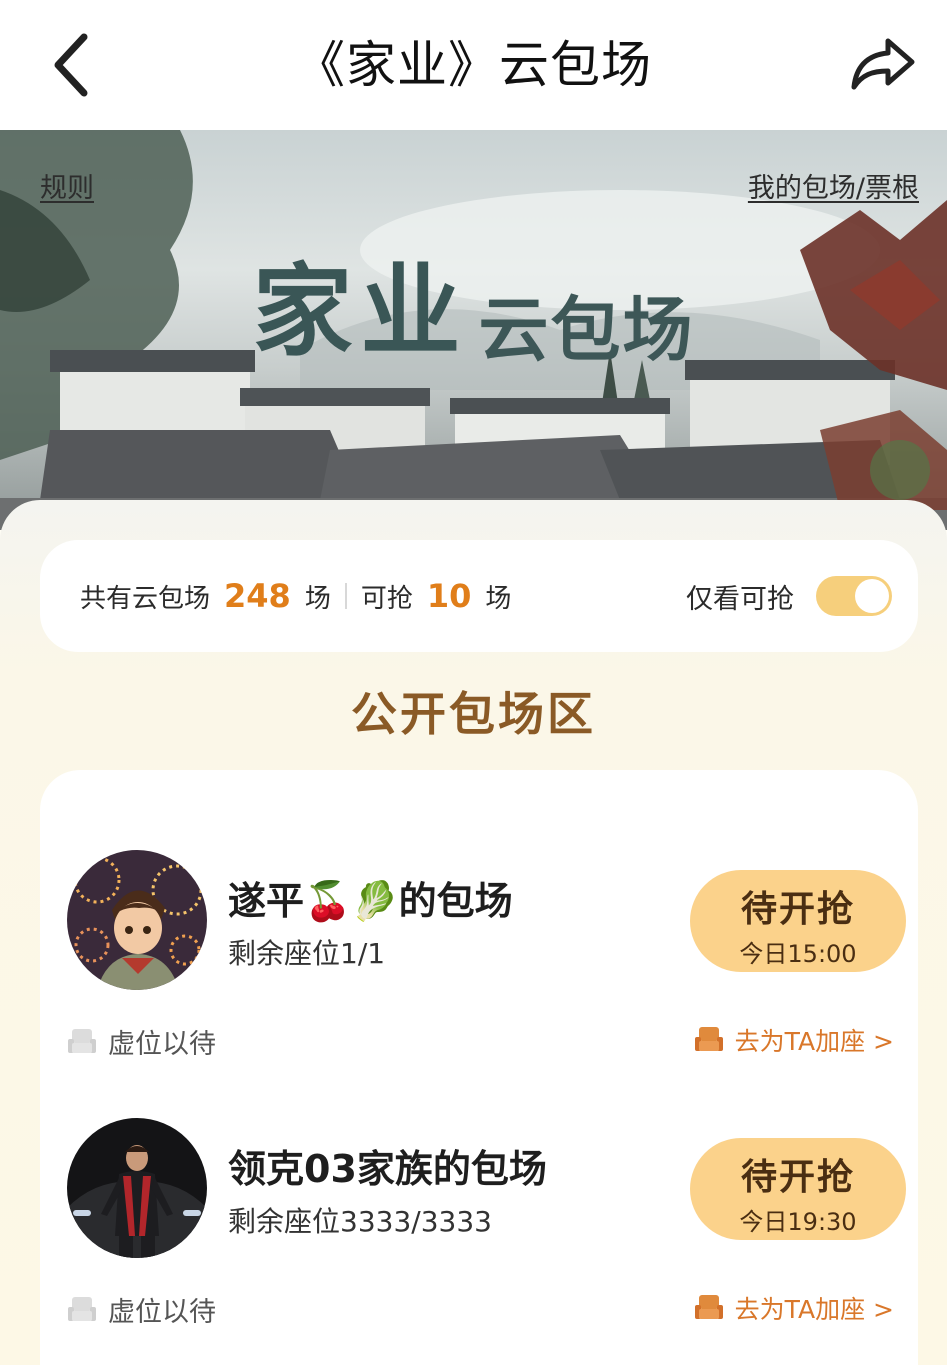 The height and width of the screenshot is (1365, 947). Describe the element at coordinates (295, 596) in the screenshot. I see `stats-summary: 共有云包场 248 场 可抢 10 场` at that location.